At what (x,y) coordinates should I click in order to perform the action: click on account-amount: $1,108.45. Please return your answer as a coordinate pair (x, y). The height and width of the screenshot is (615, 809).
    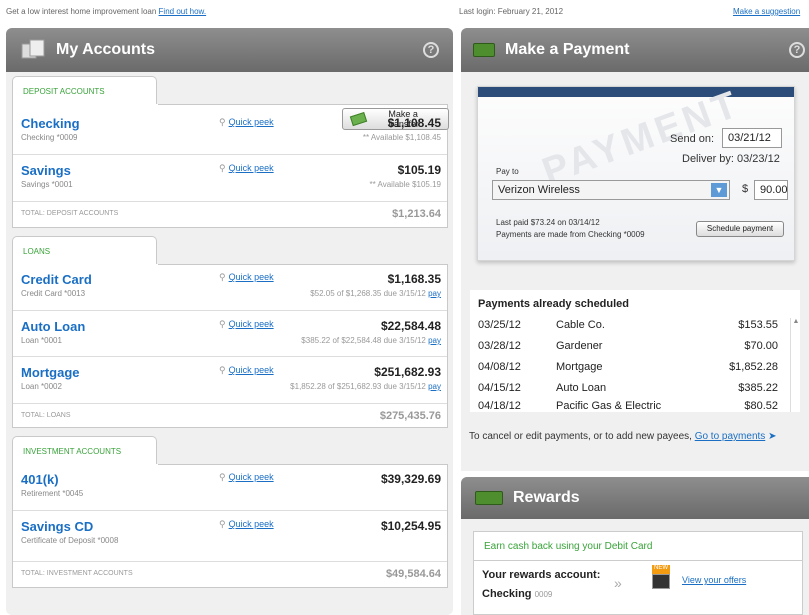
    Looking at the image, I should click on (414, 123).